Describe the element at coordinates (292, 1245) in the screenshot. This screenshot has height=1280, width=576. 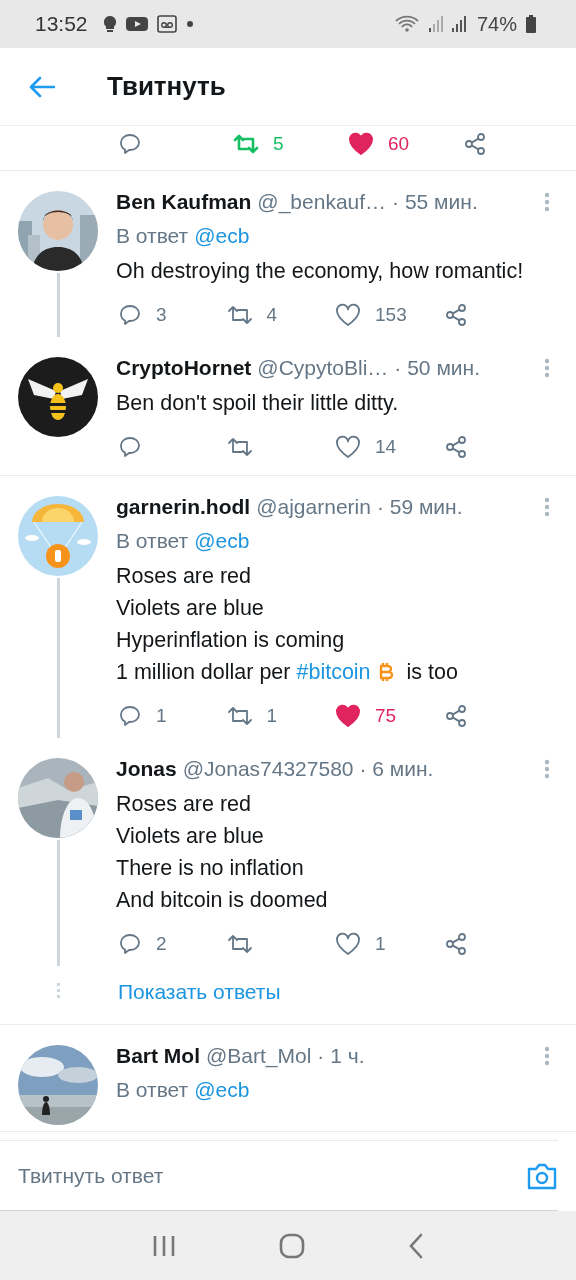
I see `home-icon` at that location.